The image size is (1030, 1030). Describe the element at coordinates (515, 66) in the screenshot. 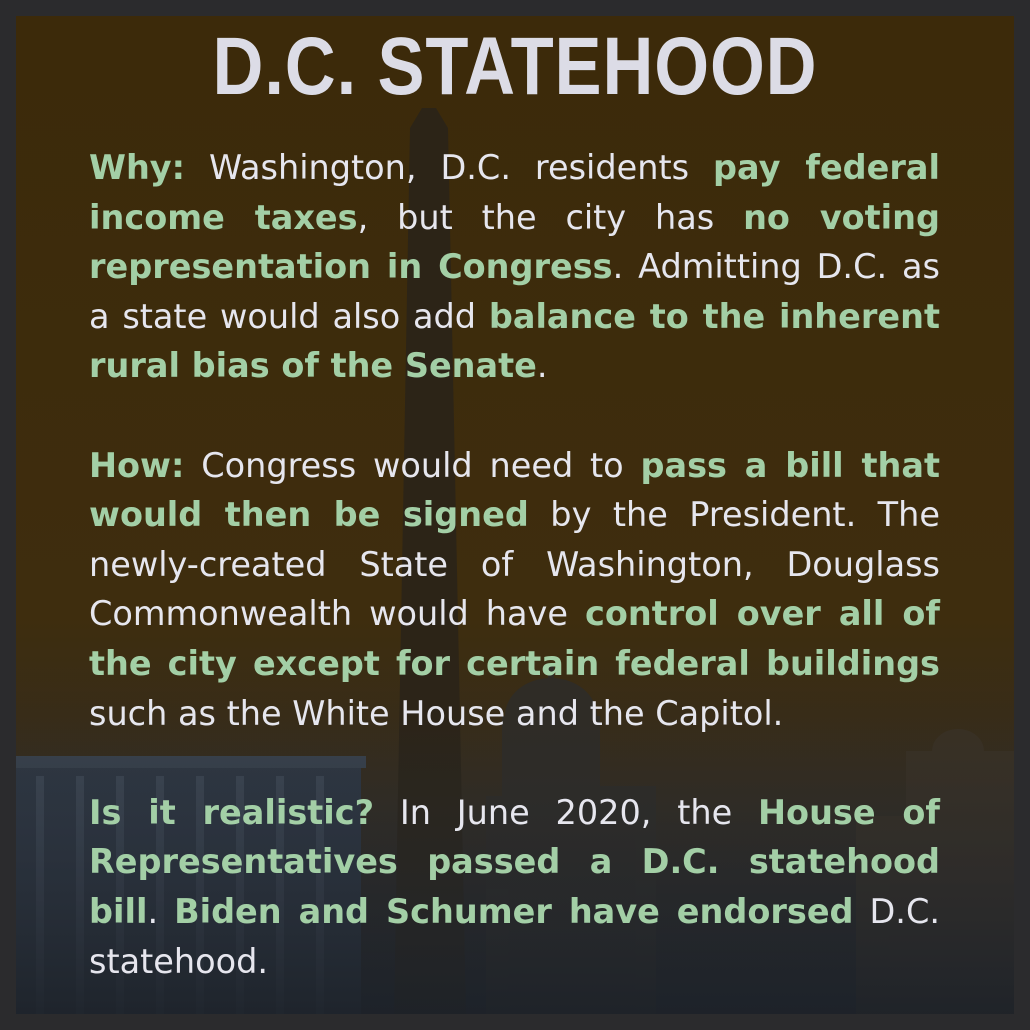

I see `page-title: D.C. STATEHOOD` at that location.